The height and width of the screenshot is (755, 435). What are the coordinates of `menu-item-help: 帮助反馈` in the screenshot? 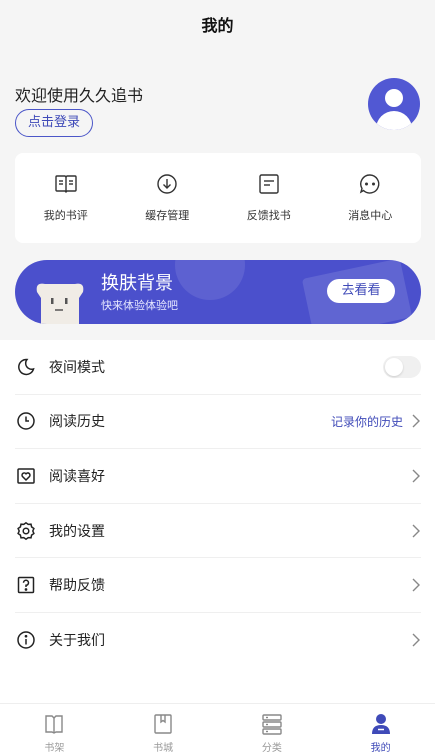 It's located at (218, 585).